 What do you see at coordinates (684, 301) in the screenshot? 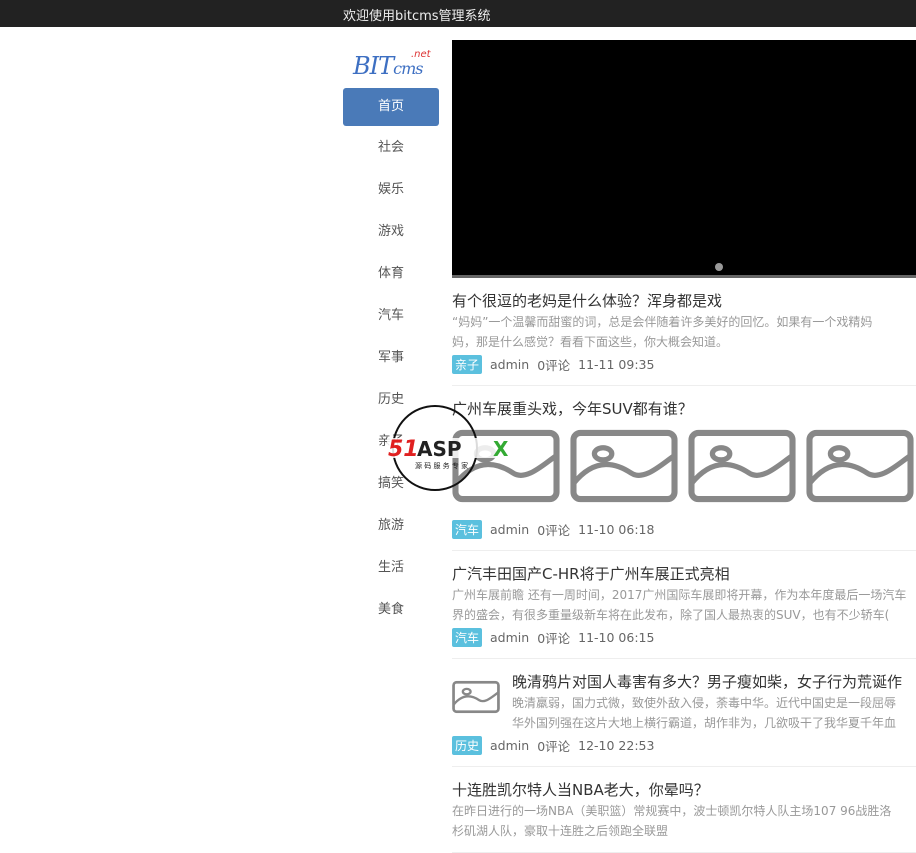
I see `article-title: 有个很逗的老妈是什么体验？浑身都是戏` at bounding box center [684, 301].